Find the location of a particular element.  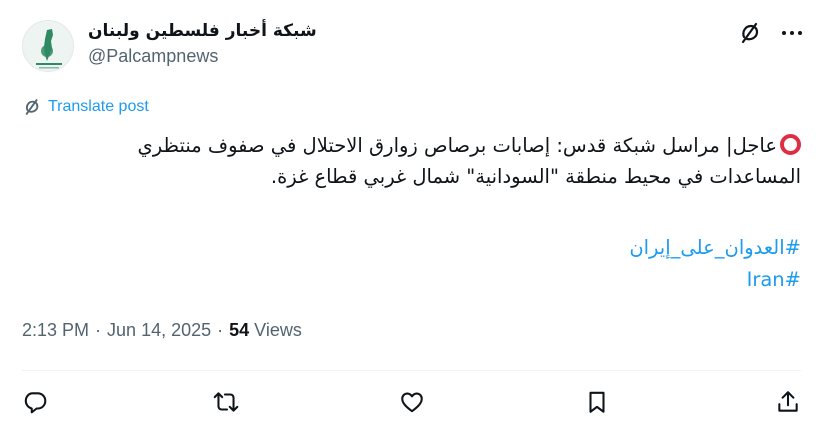

reply-button is located at coordinates (40, 402).